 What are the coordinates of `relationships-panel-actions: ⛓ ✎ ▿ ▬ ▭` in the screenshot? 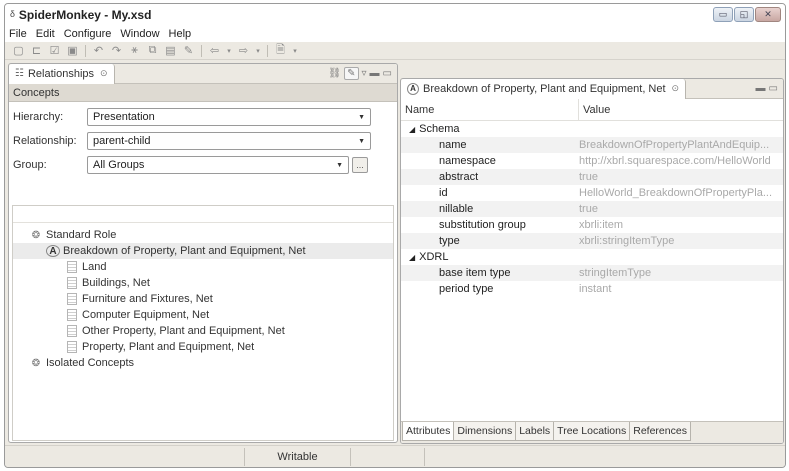 It's located at (362, 73).